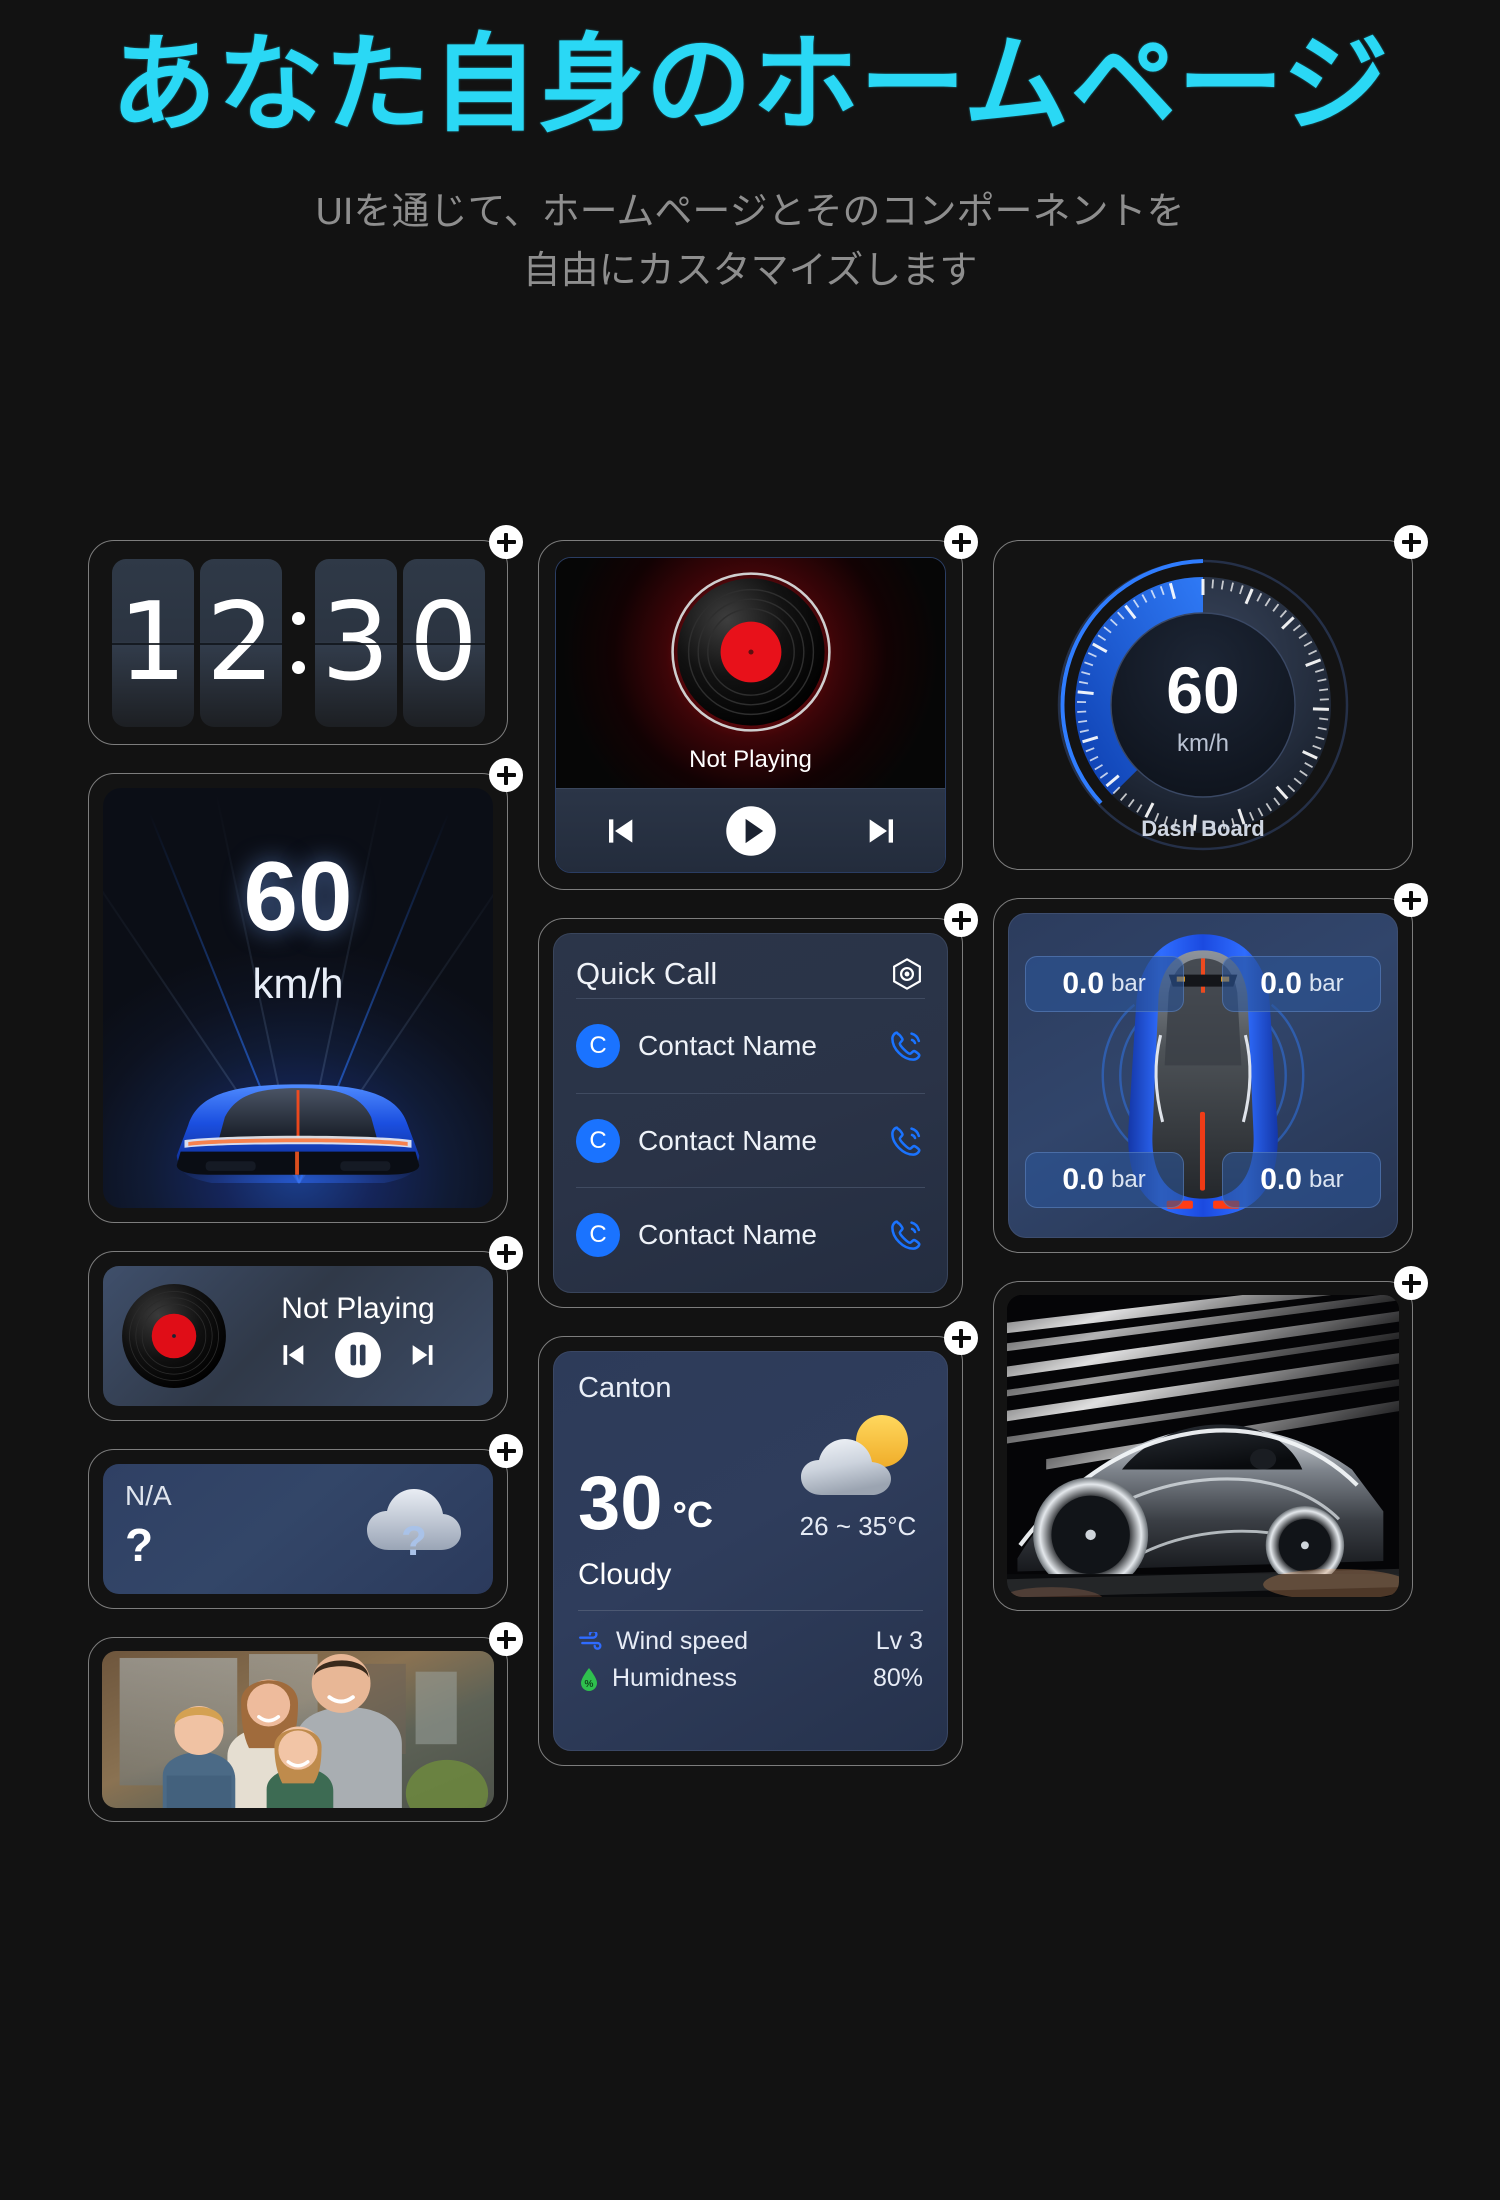  I want to click on tire-pressure-front-right: 0.0 bar, so click(1302, 983).